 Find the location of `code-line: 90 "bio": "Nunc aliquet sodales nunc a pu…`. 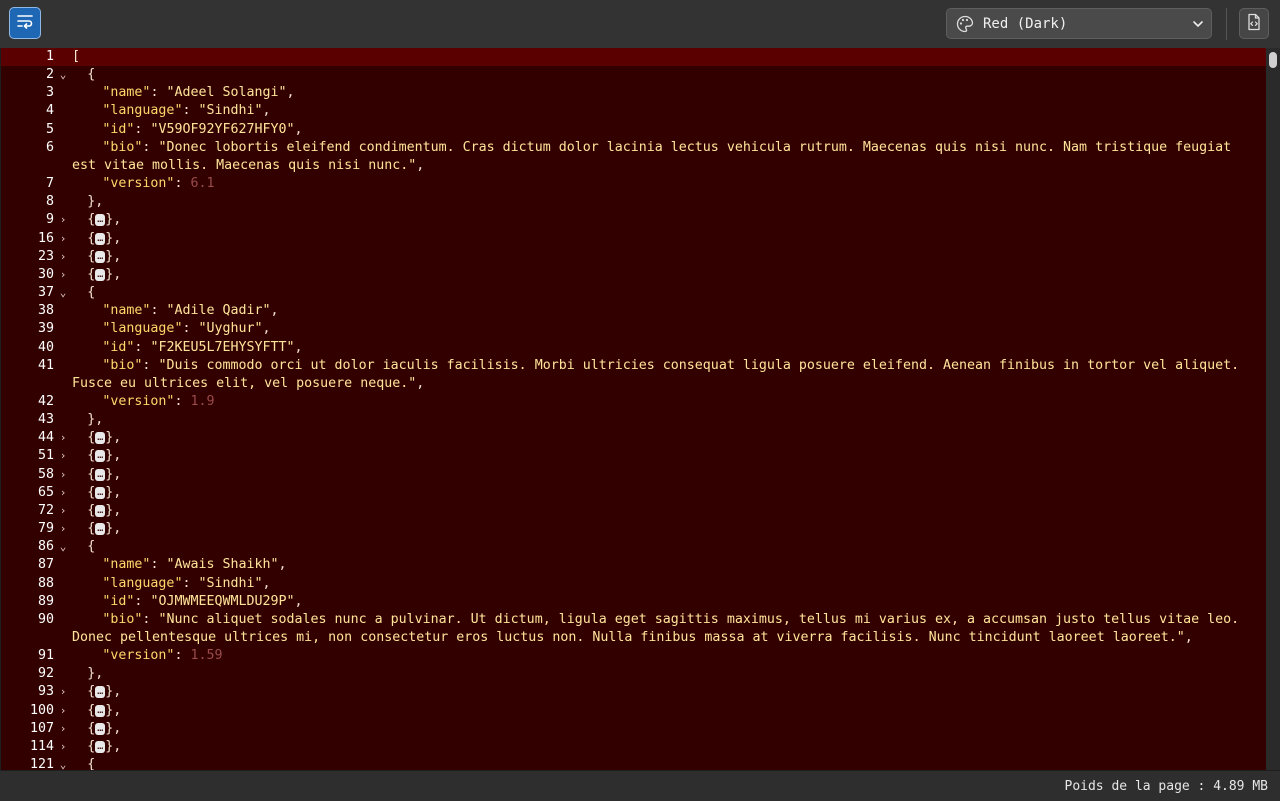

code-line: 90 "bio": "Nunc aliquet sodales nunc a pu… is located at coordinates (634, 629).